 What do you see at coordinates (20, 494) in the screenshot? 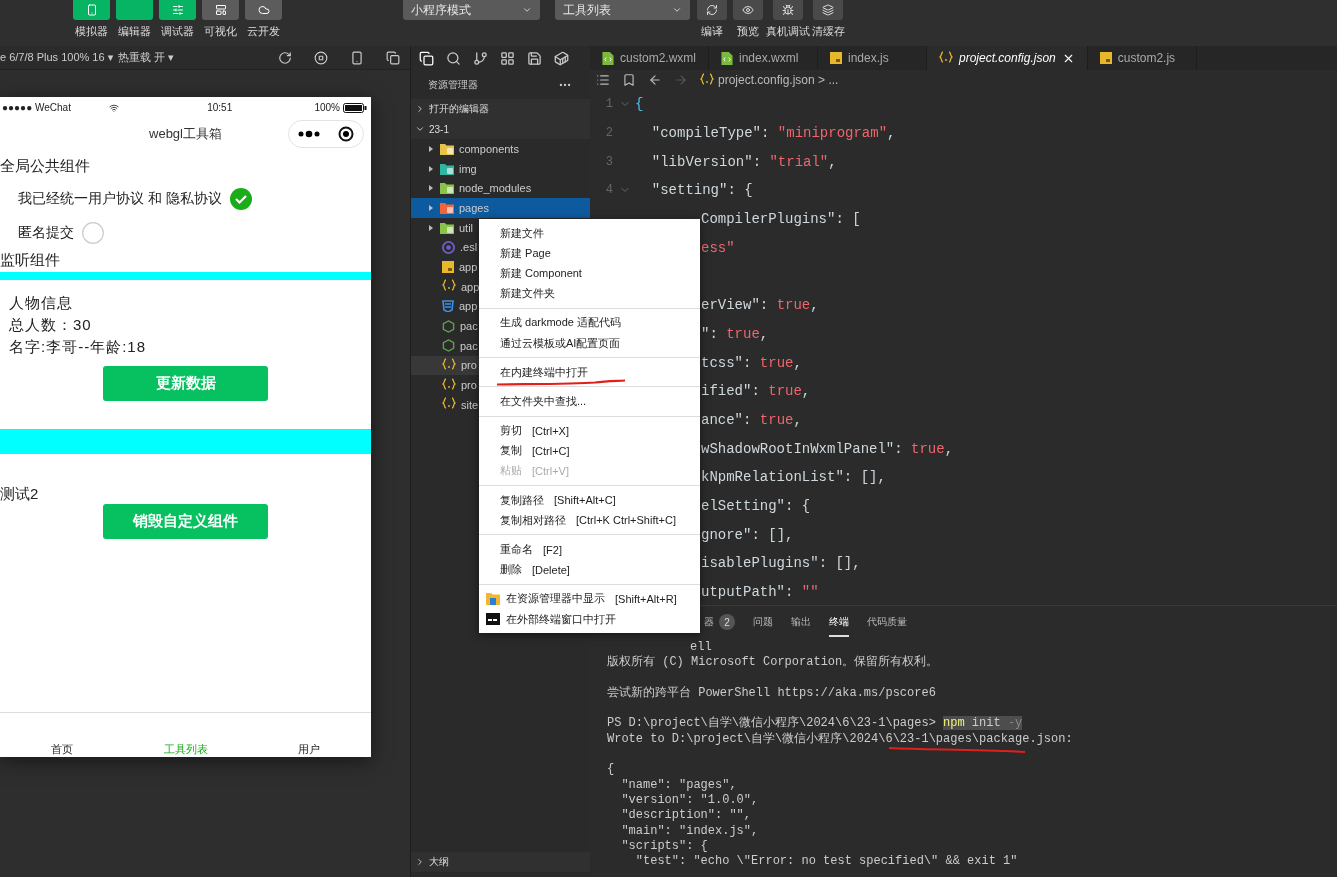
I see `section-heading: 测试2` at bounding box center [20, 494].